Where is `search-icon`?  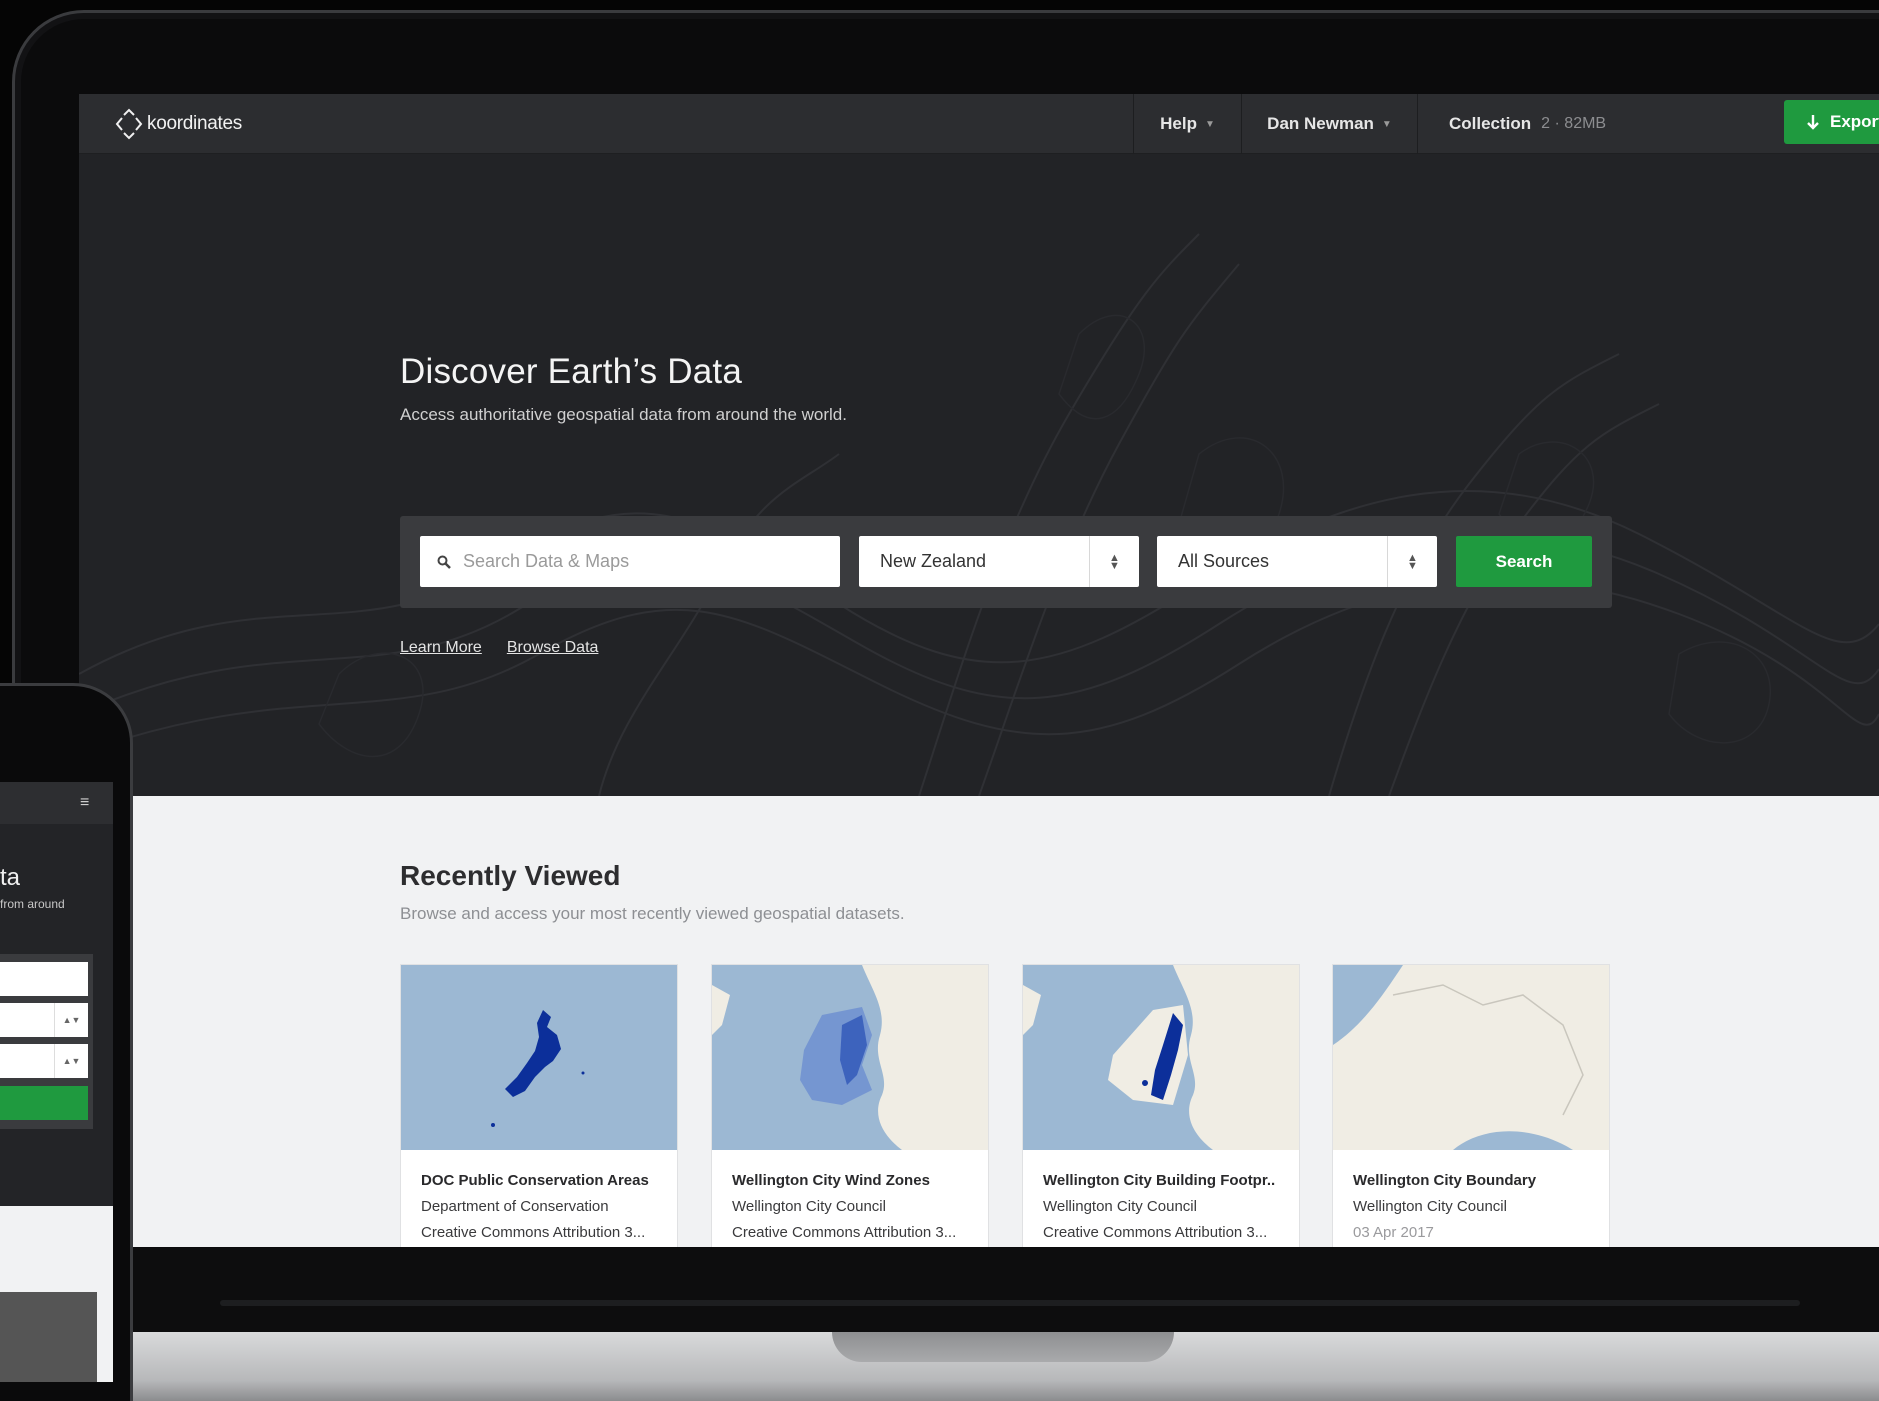
search-icon is located at coordinates (444, 562).